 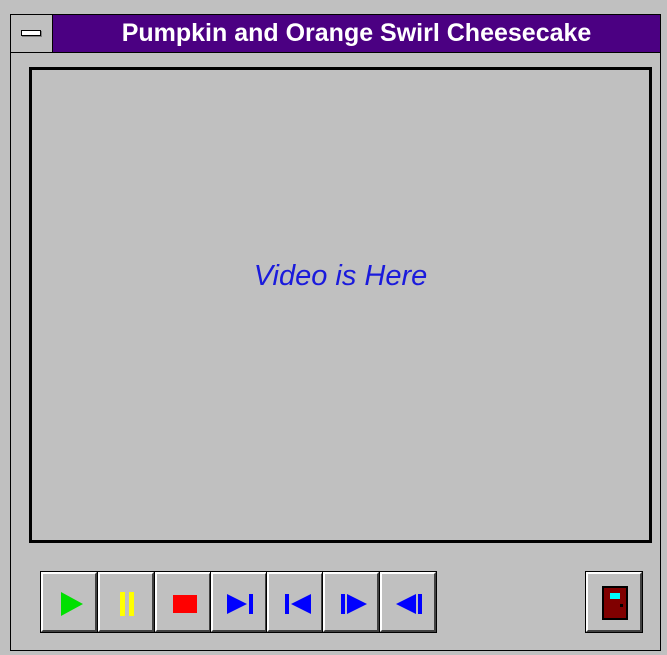 I want to click on skip-end-icon, so click(x=240, y=604).